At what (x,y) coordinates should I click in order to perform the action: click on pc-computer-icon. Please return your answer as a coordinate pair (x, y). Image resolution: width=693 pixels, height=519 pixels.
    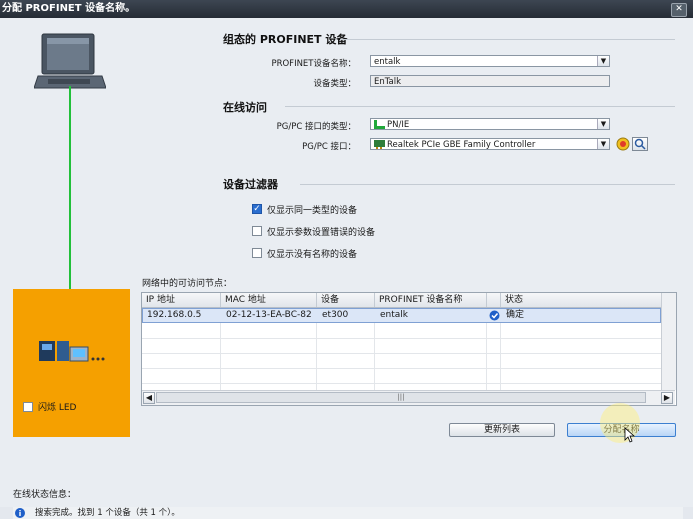
    Looking at the image, I should click on (70, 61).